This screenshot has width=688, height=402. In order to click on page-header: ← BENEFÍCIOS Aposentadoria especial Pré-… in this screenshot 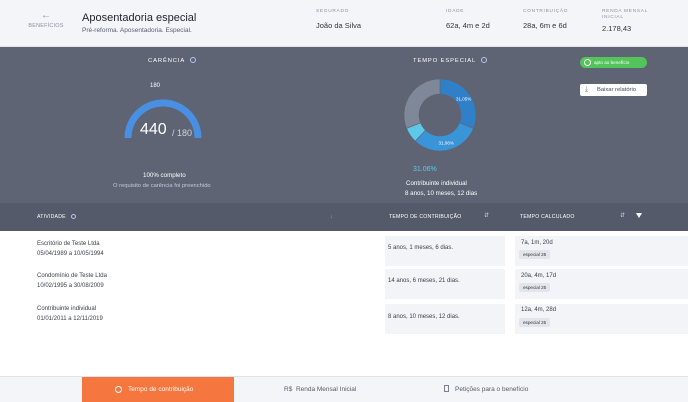, I will do `click(344, 23)`.